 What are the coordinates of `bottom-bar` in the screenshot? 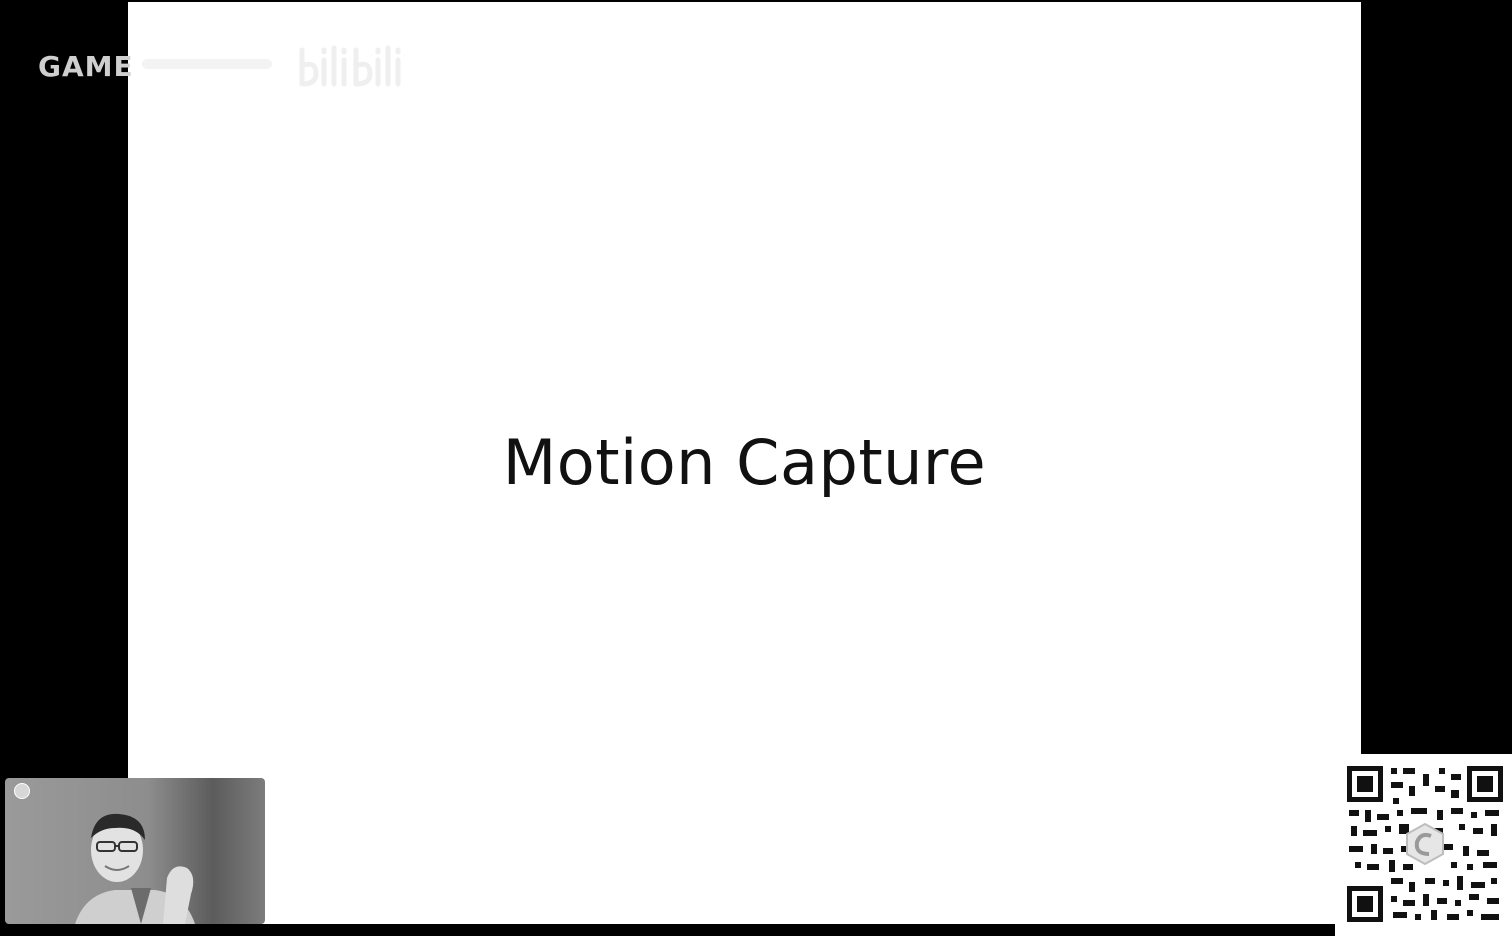 It's located at (756, 930).